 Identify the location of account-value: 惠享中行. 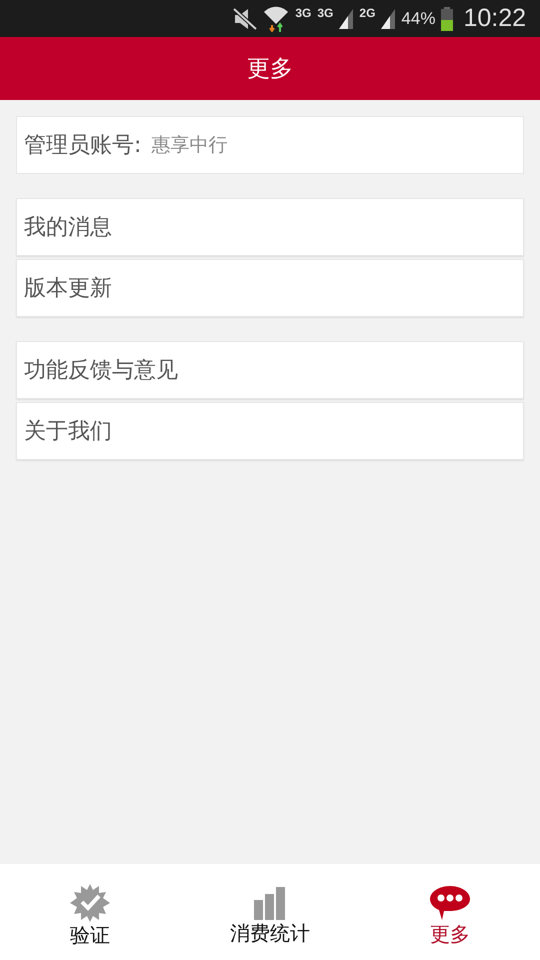
(189, 145).